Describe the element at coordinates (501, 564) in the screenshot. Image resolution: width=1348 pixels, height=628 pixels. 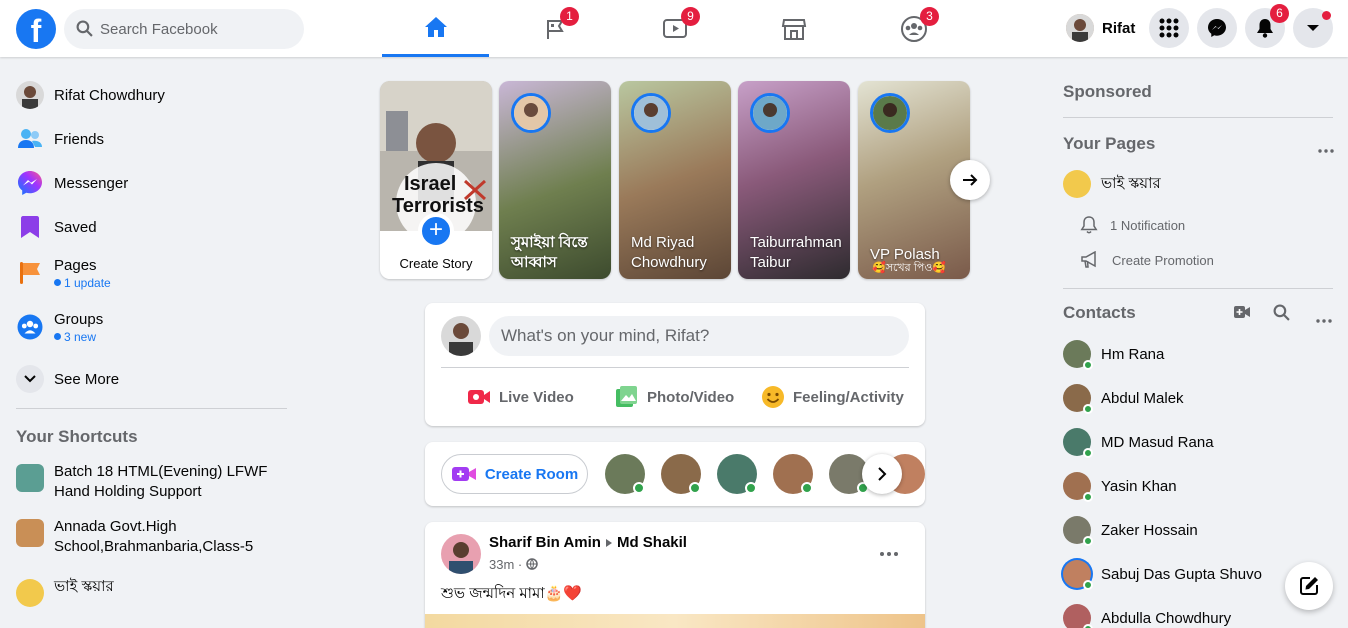
I see `post-time: 33m` at that location.